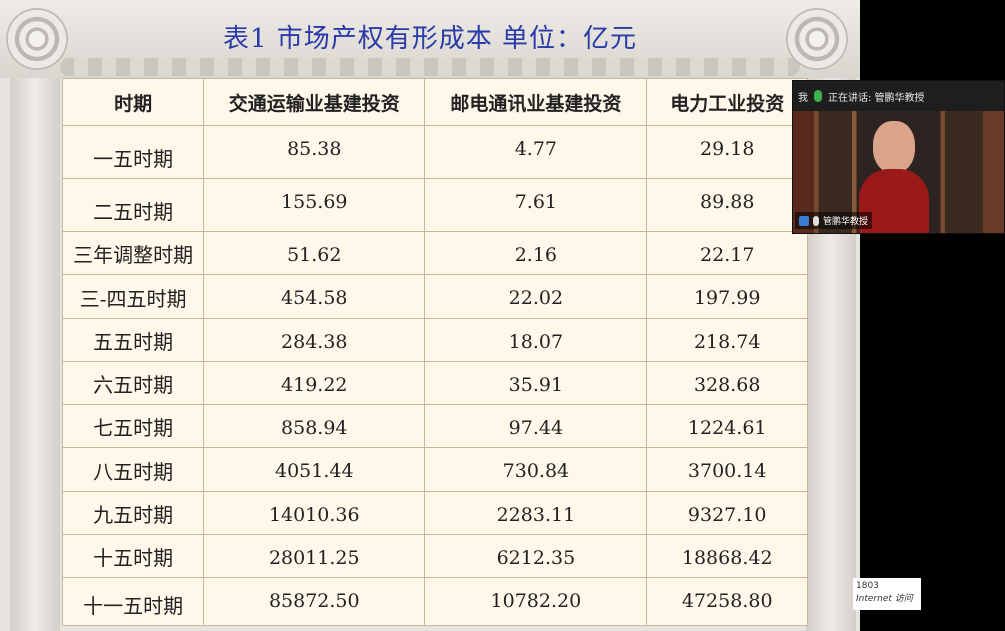  Describe the element at coordinates (727, 253) in the screenshot. I see `power-cell: 22.17` at that location.